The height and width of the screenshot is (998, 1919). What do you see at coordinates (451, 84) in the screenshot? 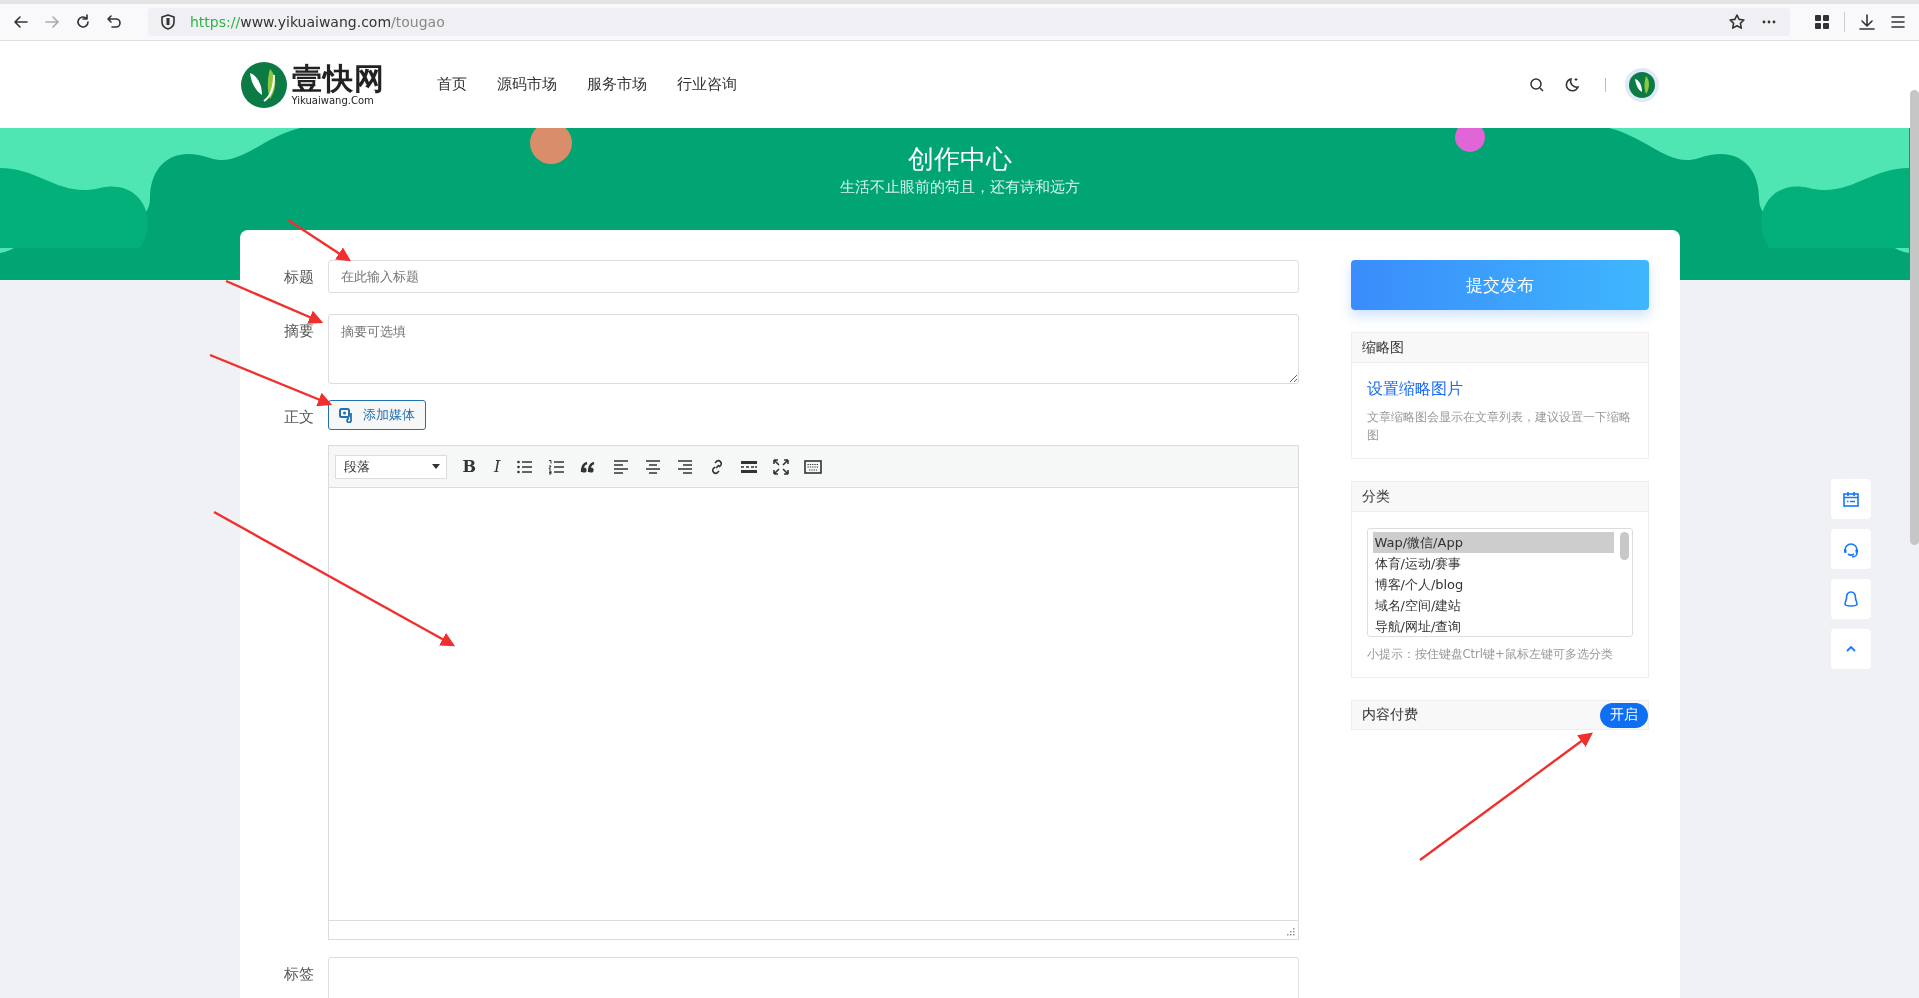
I see `nav-link: 首页` at bounding box center [451, 84].